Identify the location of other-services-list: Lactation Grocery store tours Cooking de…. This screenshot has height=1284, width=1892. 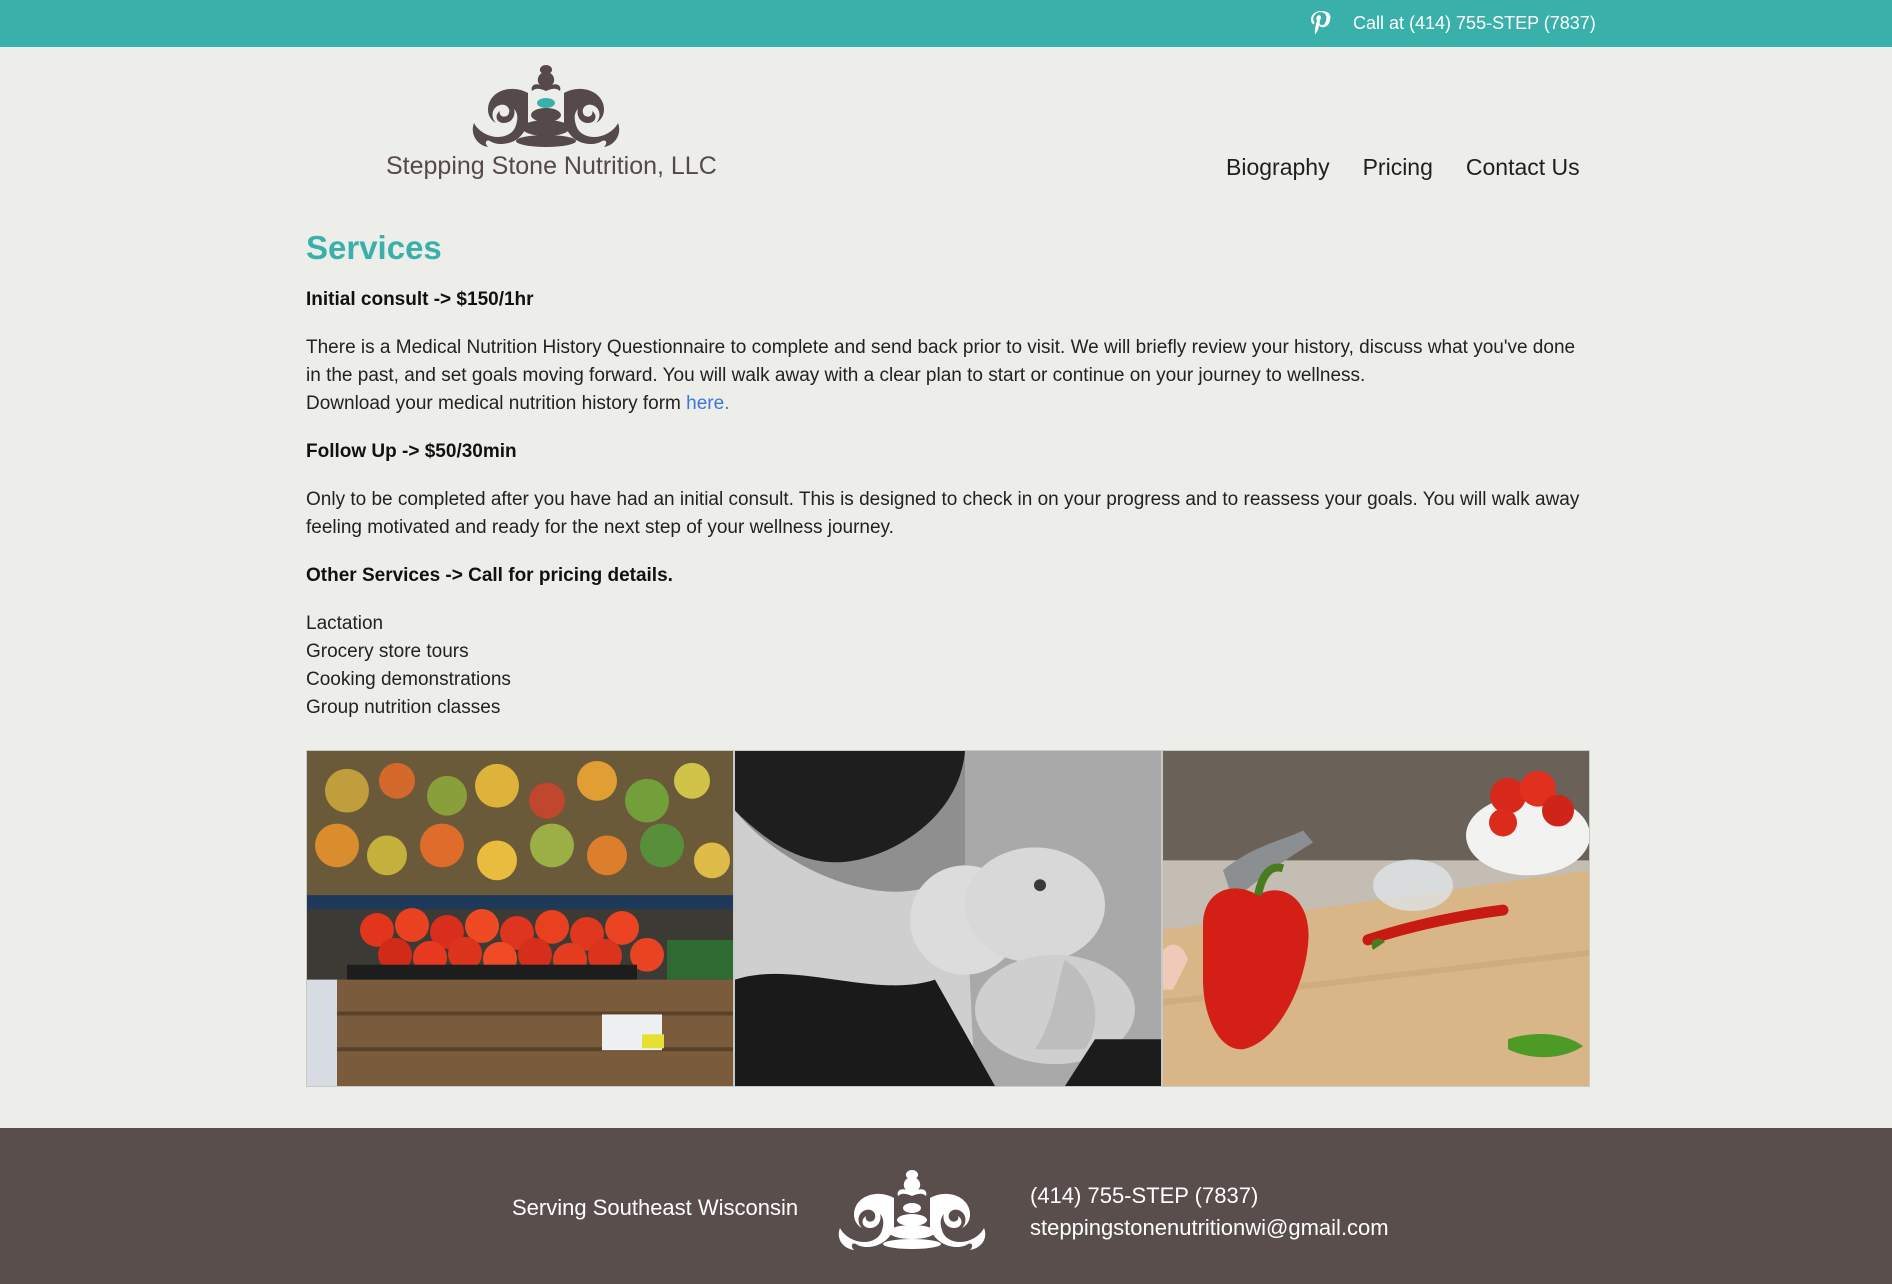
(948, 666).